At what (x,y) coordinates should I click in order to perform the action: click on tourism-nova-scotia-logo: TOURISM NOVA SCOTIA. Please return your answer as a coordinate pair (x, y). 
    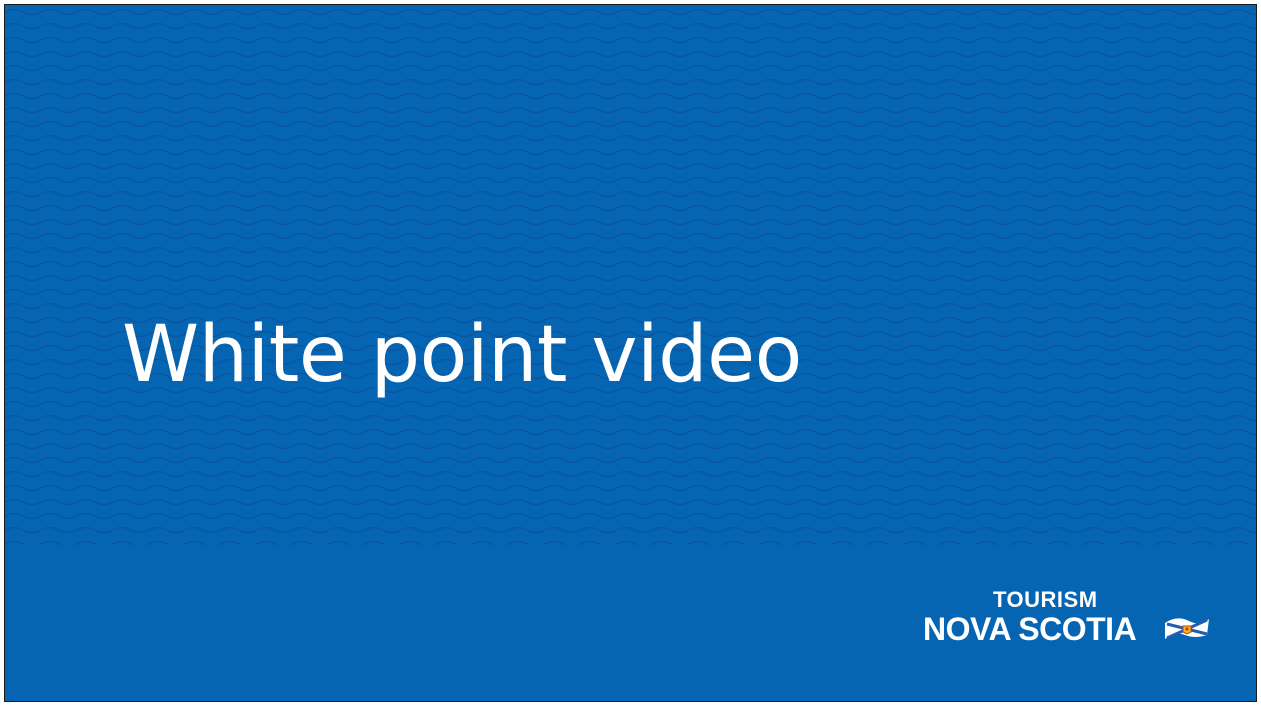
    Looking at the image, I should click on (1073, 623).